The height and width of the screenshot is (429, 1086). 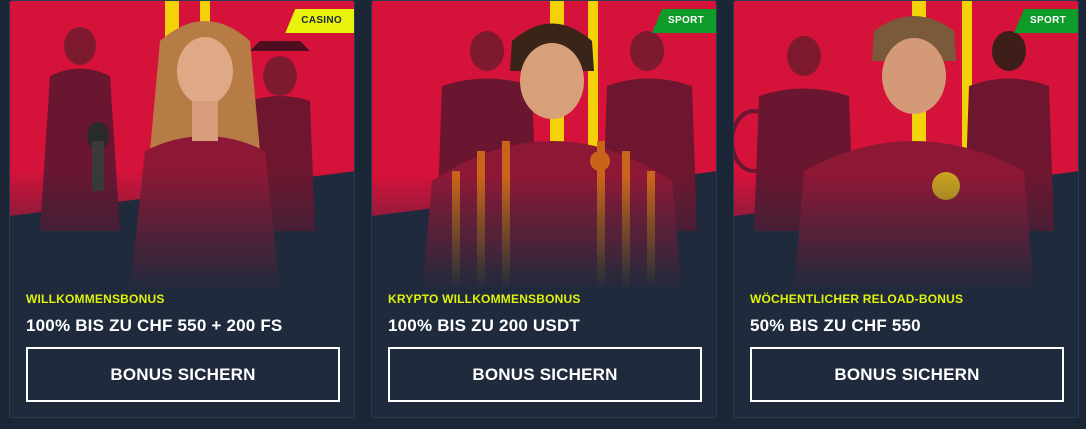 What do you see at coordinates (835, 325) in the screenshot?
I see `bonus-offer-text: 50% BIS ZU CHF 550` at bounding box center [835, 325].